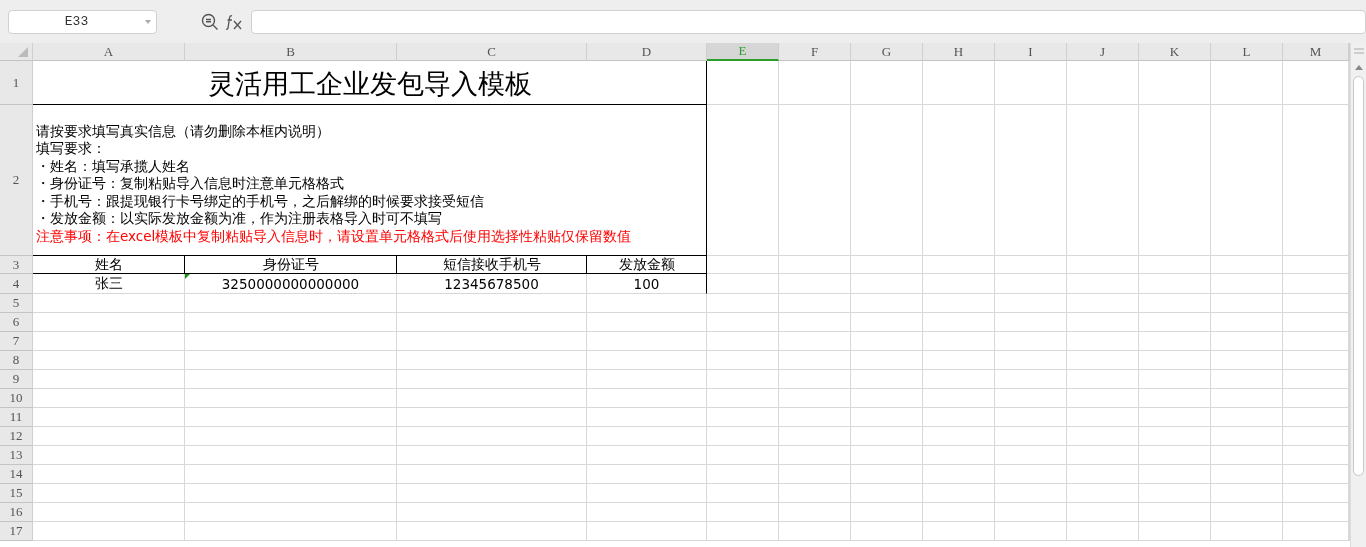 The height and width of the screenshot is (547, 1366). Describe the element at coordinates (260, 201) in the screenshot. I see `instruction-text: ・手机号：跟提现银行卡号绑定的手机号，之后解绑的时候要求接受短信` at that location.